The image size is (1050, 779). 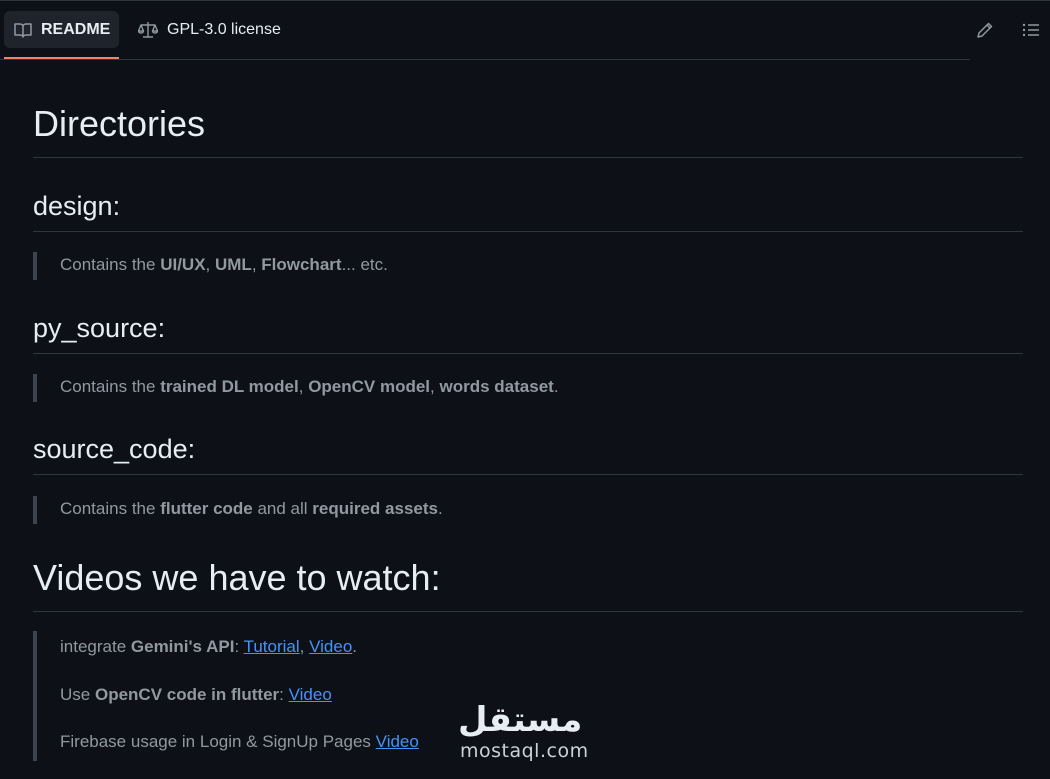 I want to click on video-item-gemini: integrate Gemini's API: Tutorial, Video., so click(x=209, y=646).